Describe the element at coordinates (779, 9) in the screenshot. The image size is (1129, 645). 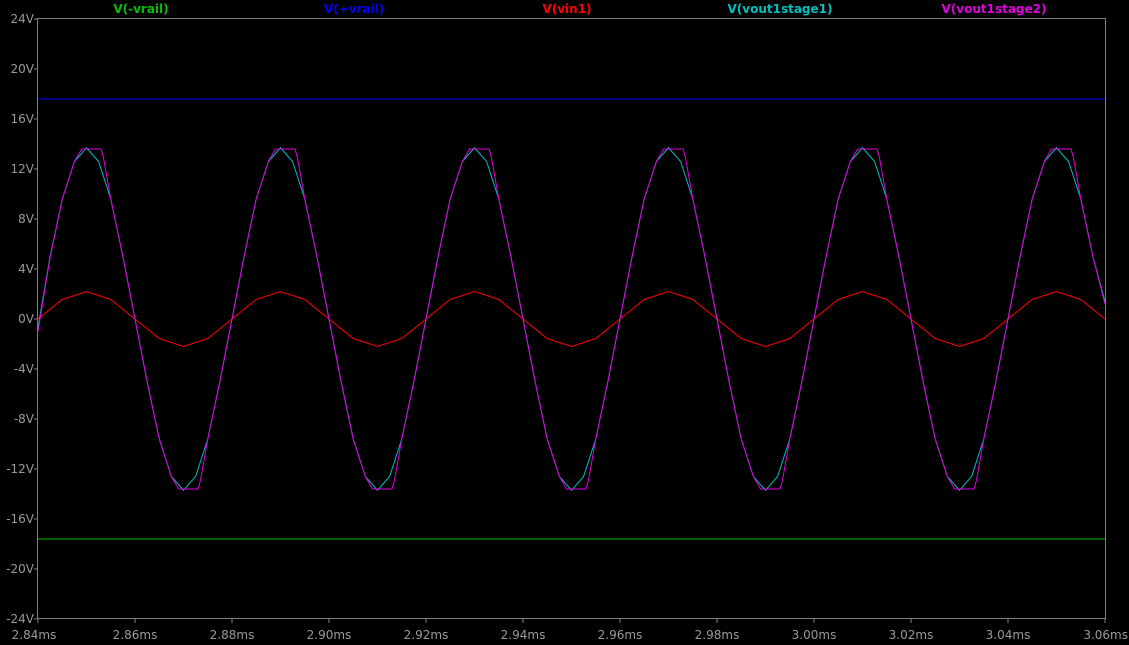
I see `legend-entry: V(vout1stage1)` at that location.